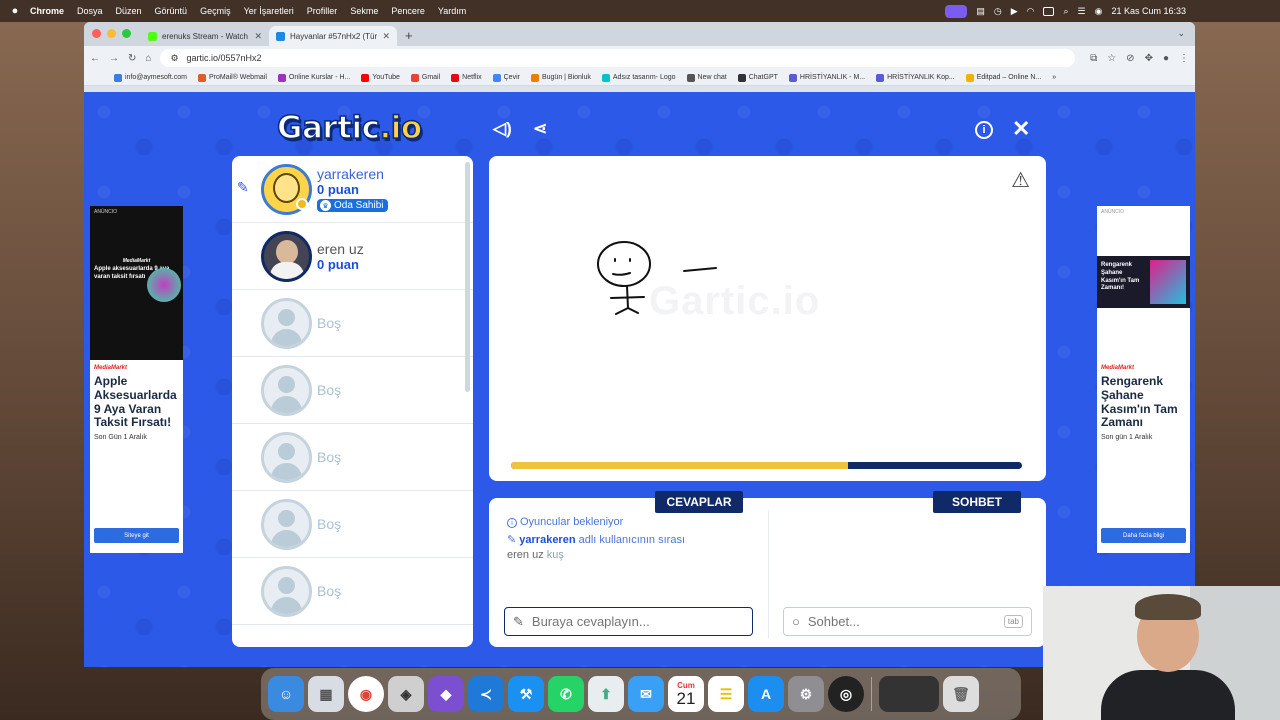  What do you see at coordinates (126, 33) in the screenshot?
I see `zoom-window-button` at bounding box center [126, 33].